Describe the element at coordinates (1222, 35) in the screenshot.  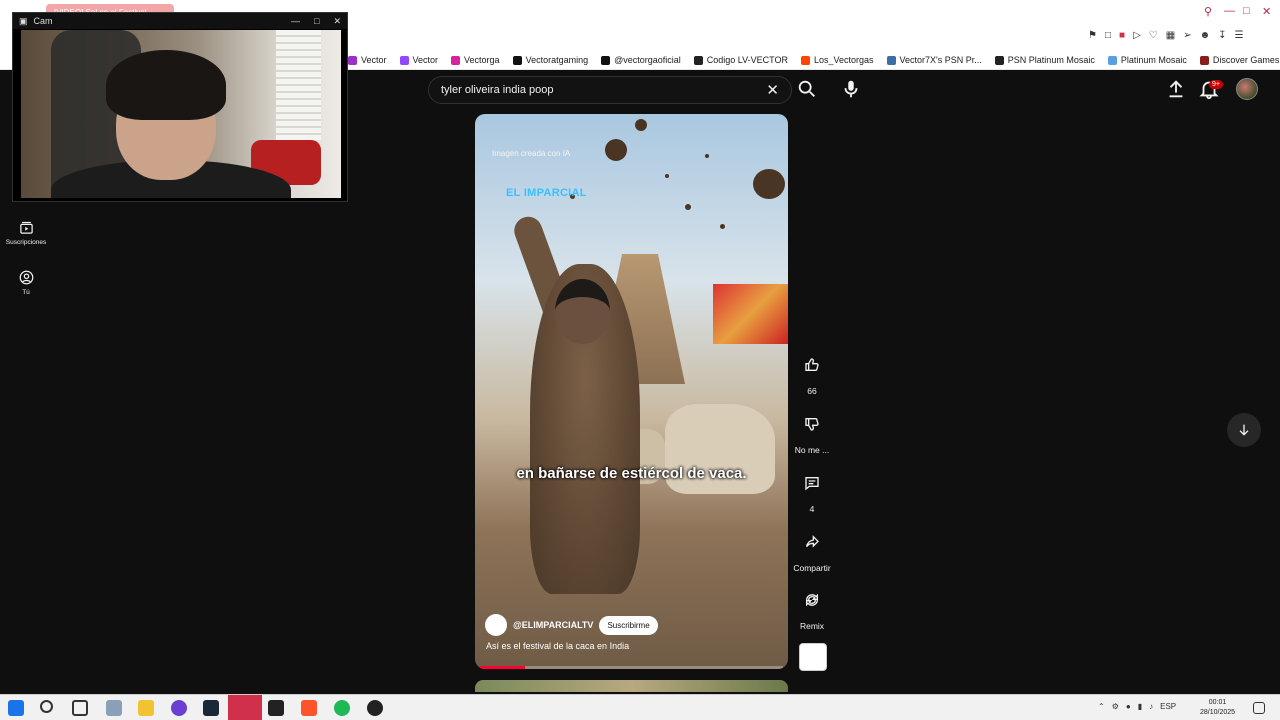
I see `download-icon: ↧` at that location.